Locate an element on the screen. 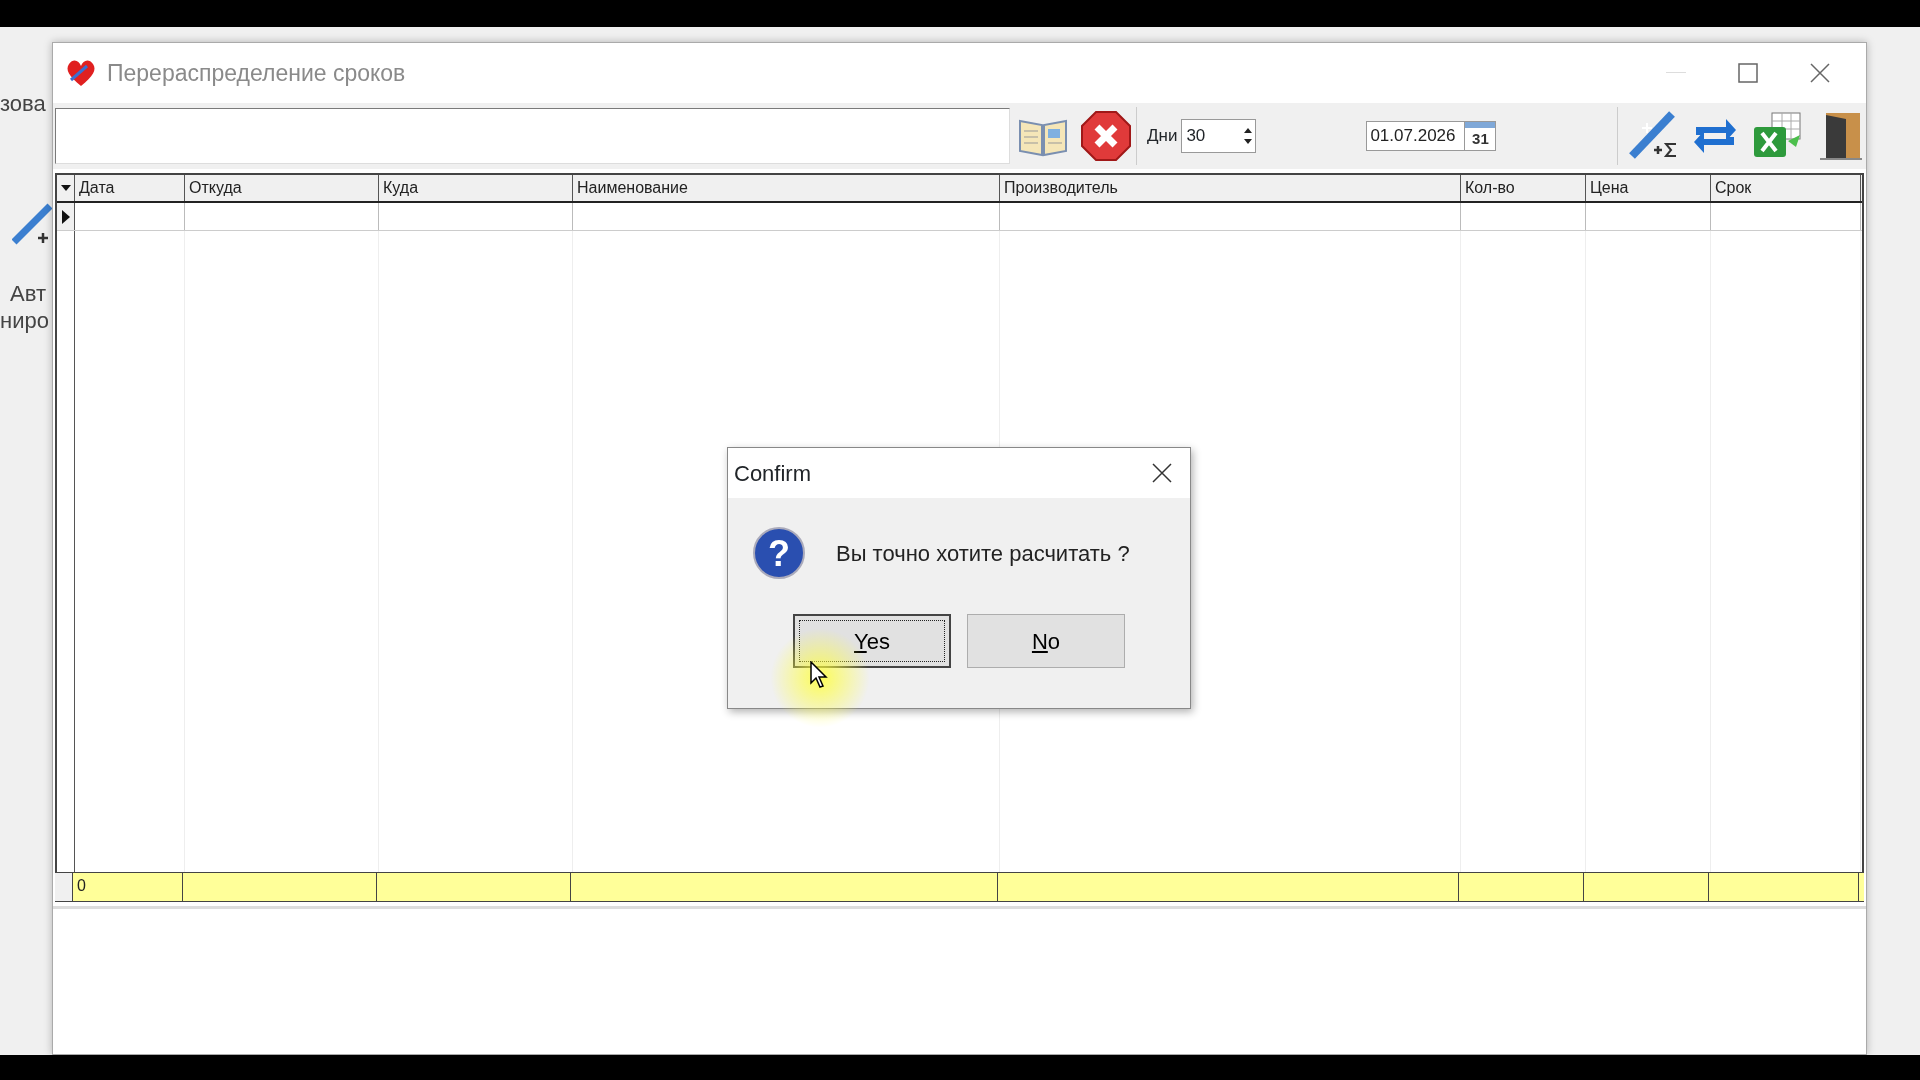 Image resolution: width=1920 pixels, height=1080 pixels. dialog-message: Вы точно хотите расчитать ? is located at coordinates (983, 553).